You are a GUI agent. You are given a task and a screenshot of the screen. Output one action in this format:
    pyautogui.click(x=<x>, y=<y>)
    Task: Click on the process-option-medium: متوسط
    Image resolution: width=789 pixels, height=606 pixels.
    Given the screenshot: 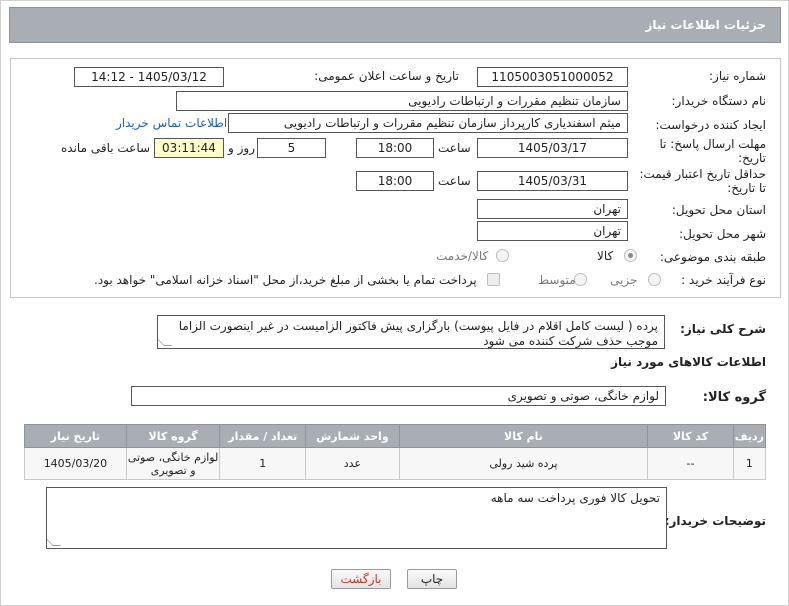 What is the action you would take?
    pyautogui.click(x=557, y=280)
    